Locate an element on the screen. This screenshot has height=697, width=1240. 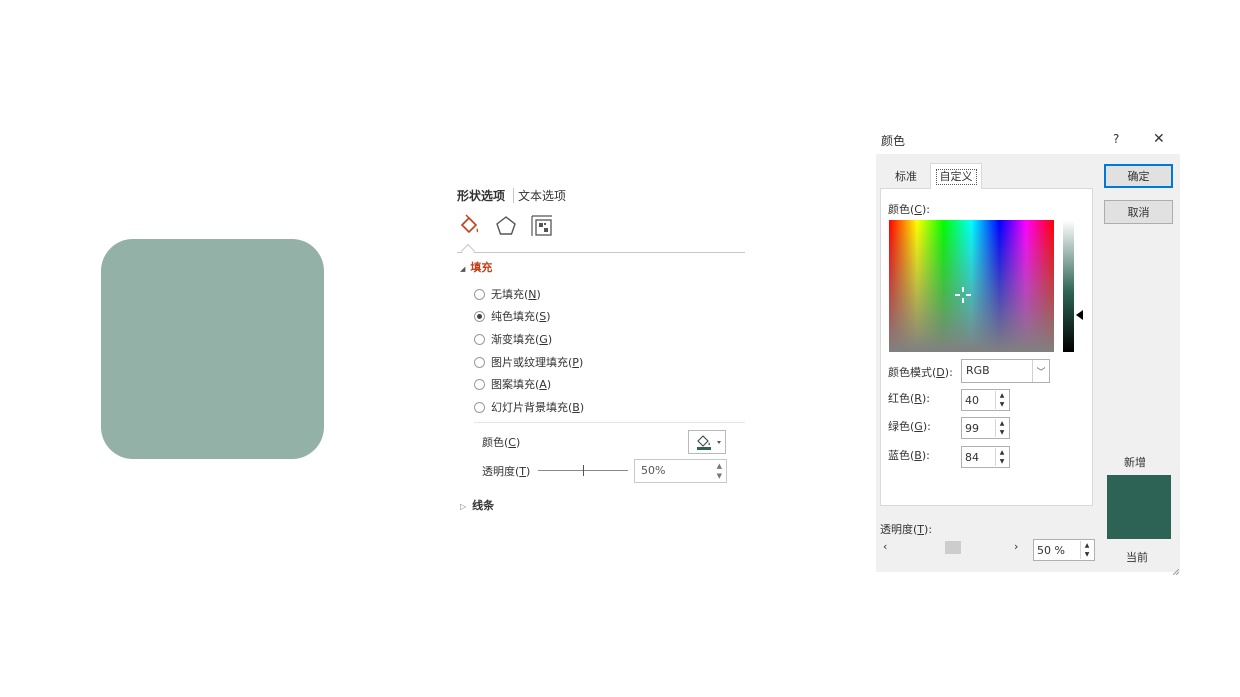
fill-section-header: ◢ 填充 is located at coordinates (476, 267).